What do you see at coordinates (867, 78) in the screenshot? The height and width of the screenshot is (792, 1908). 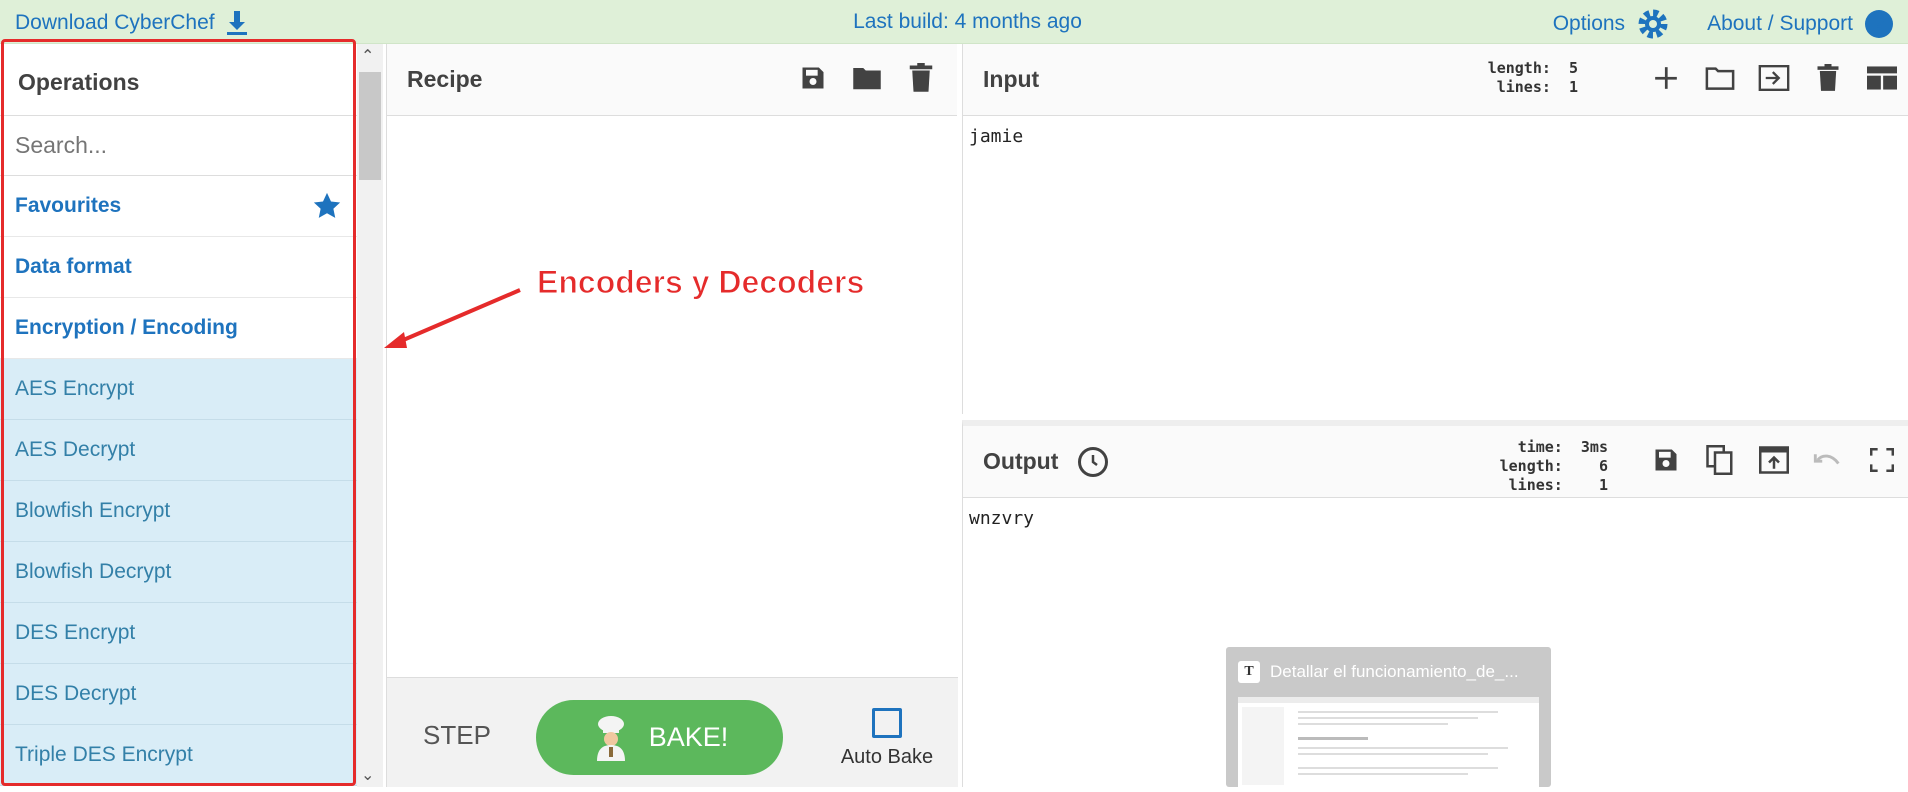 I see `folder-icon` at bounding box center [867, 78].